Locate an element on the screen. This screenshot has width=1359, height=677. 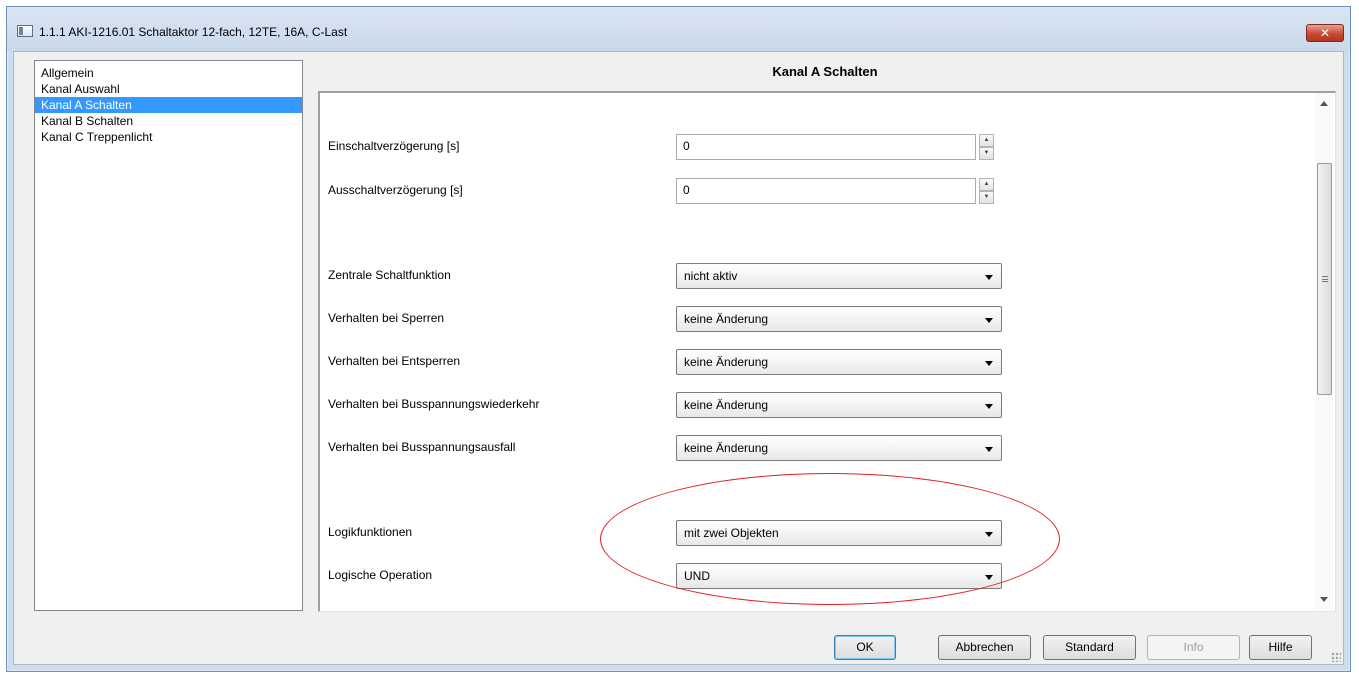
vertical-scrollbar is located at coordinates (1324, 351).